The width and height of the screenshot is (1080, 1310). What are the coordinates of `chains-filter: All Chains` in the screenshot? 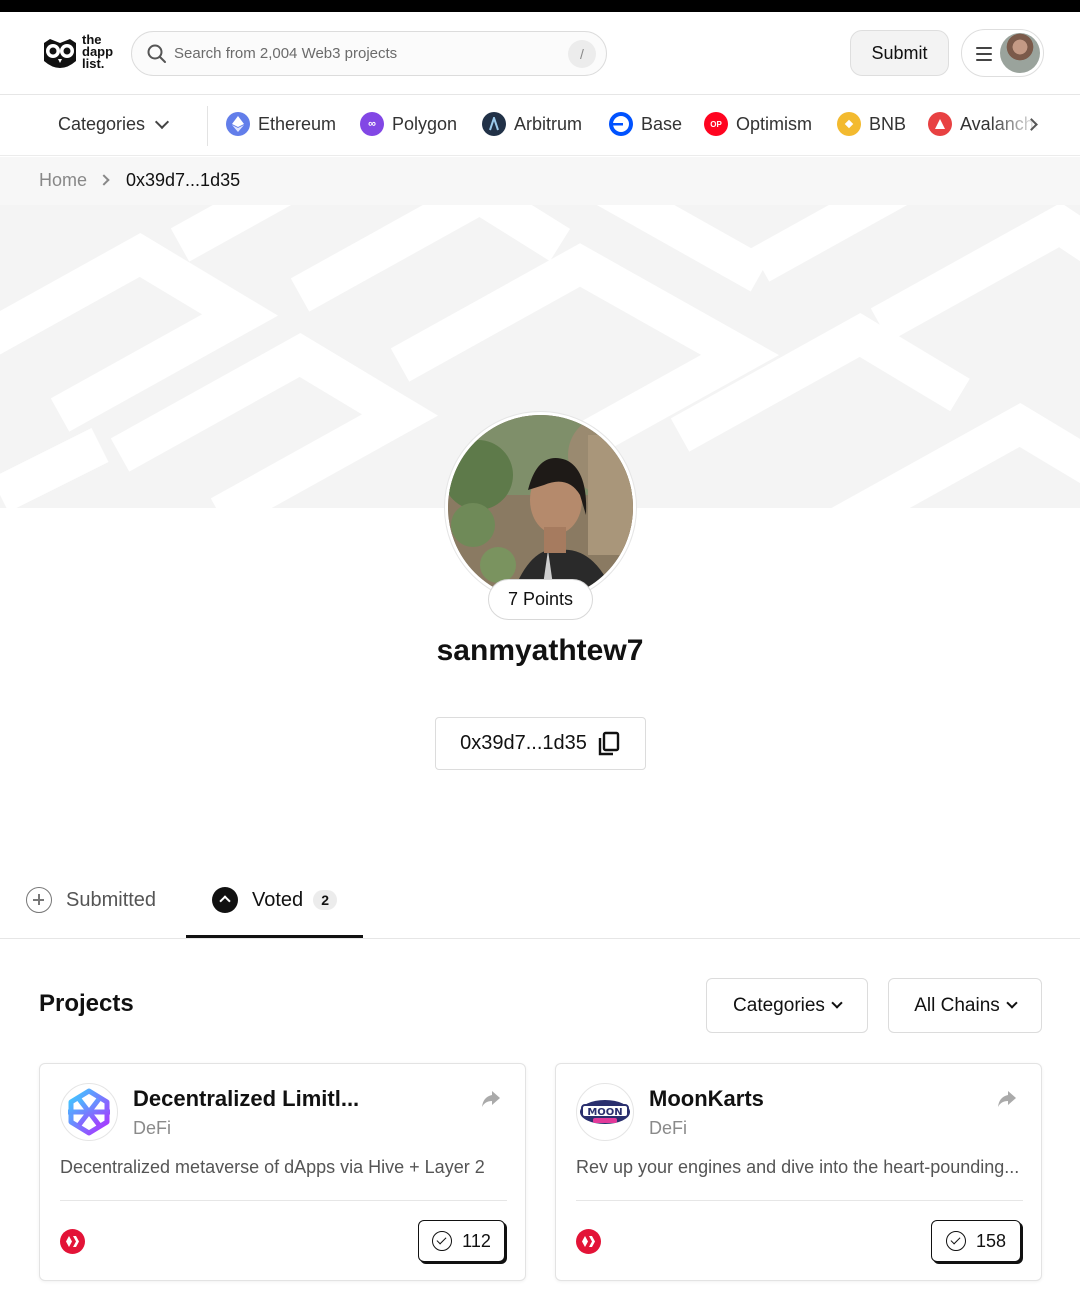 It's located at (965, 1005).